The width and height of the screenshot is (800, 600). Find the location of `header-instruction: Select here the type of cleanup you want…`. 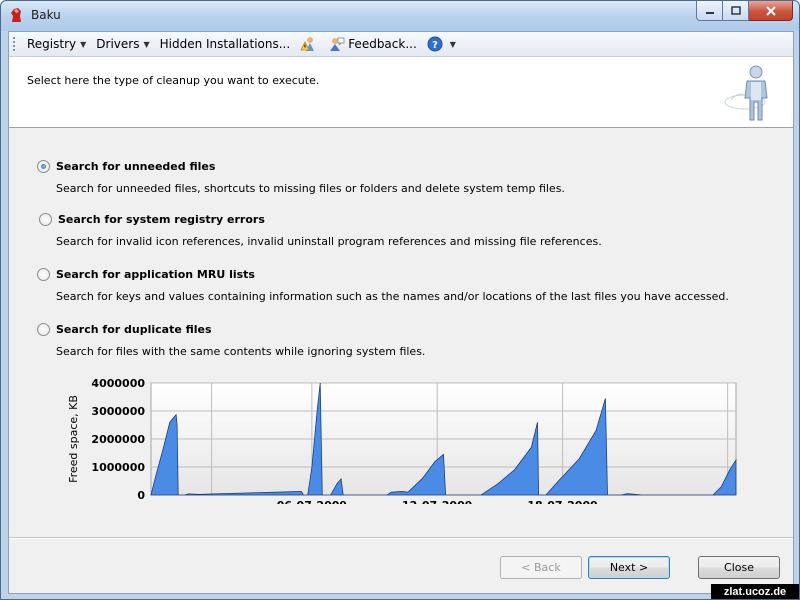

header-instruction: Select here the type of cleanup you want… is located at coordinates (173, 80).